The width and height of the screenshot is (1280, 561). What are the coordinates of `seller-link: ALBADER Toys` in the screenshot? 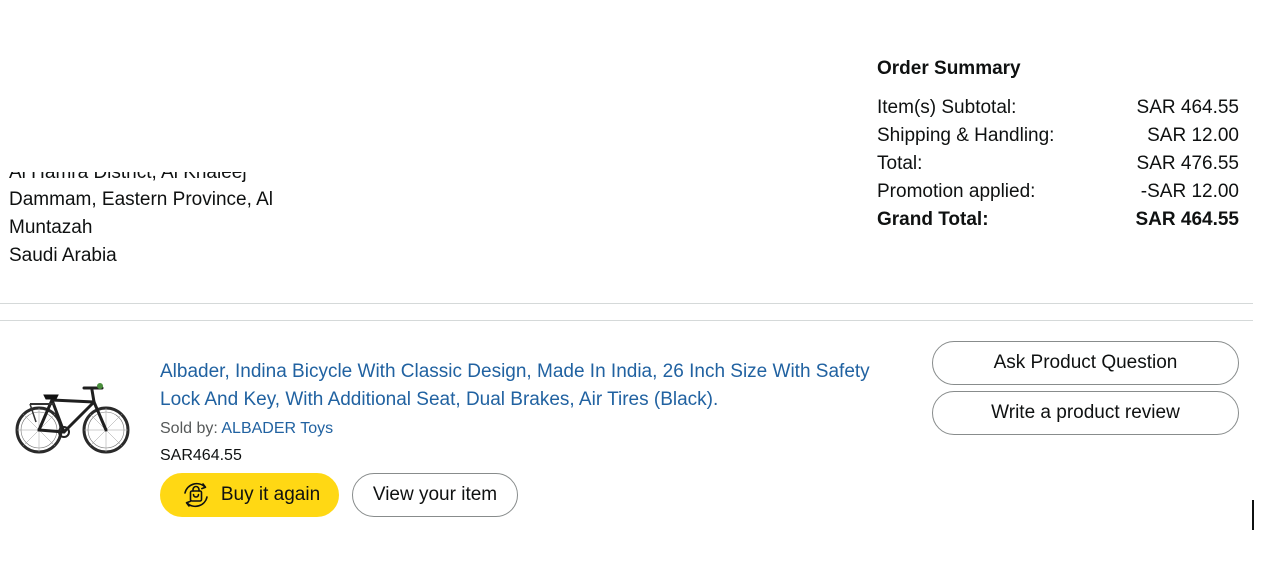 It's located at (277, 428).